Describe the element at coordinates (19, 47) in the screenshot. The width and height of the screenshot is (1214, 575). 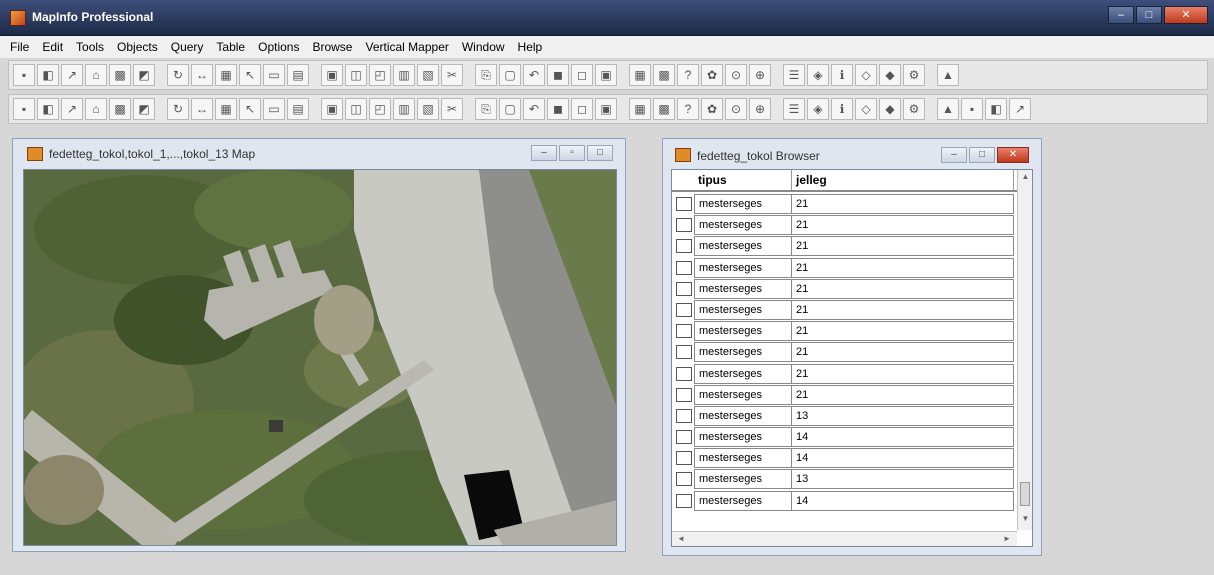
I see `menu-file: File` at that location.